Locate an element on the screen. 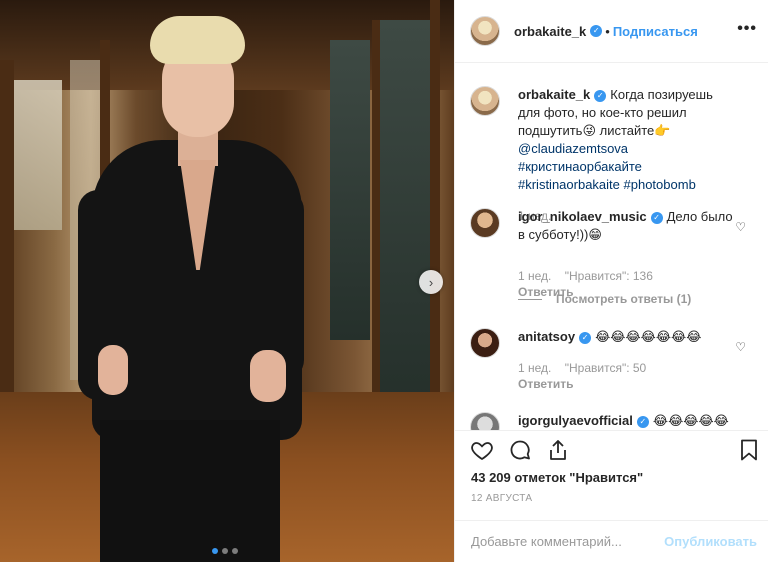 The image size is (768, 562). heart-icon is located at coordinates (482, 450).